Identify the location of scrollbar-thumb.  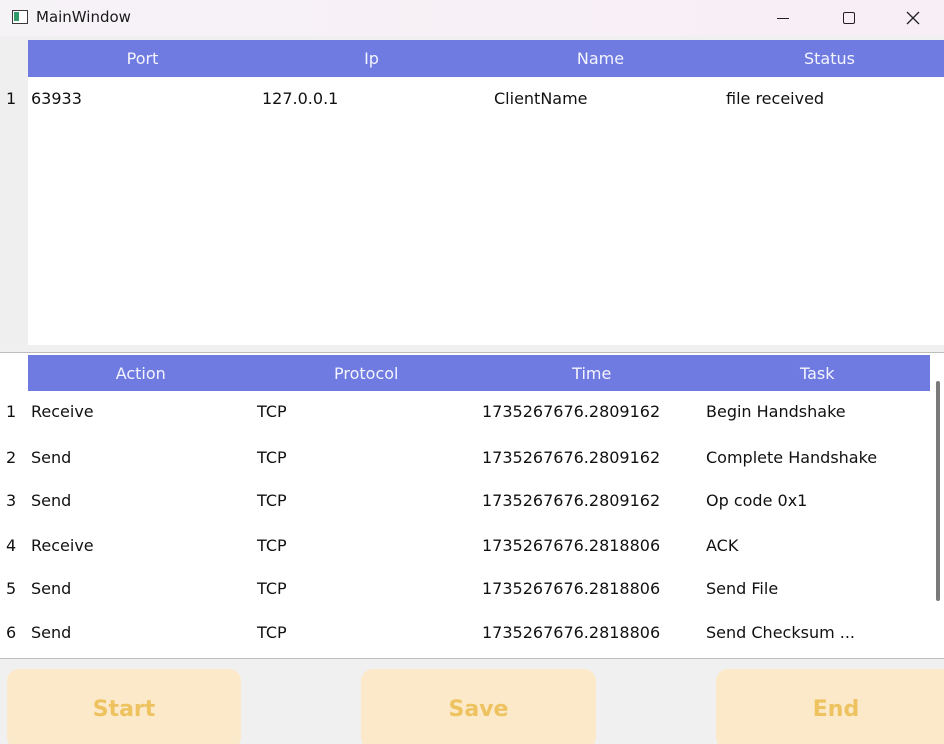
(938, 491).